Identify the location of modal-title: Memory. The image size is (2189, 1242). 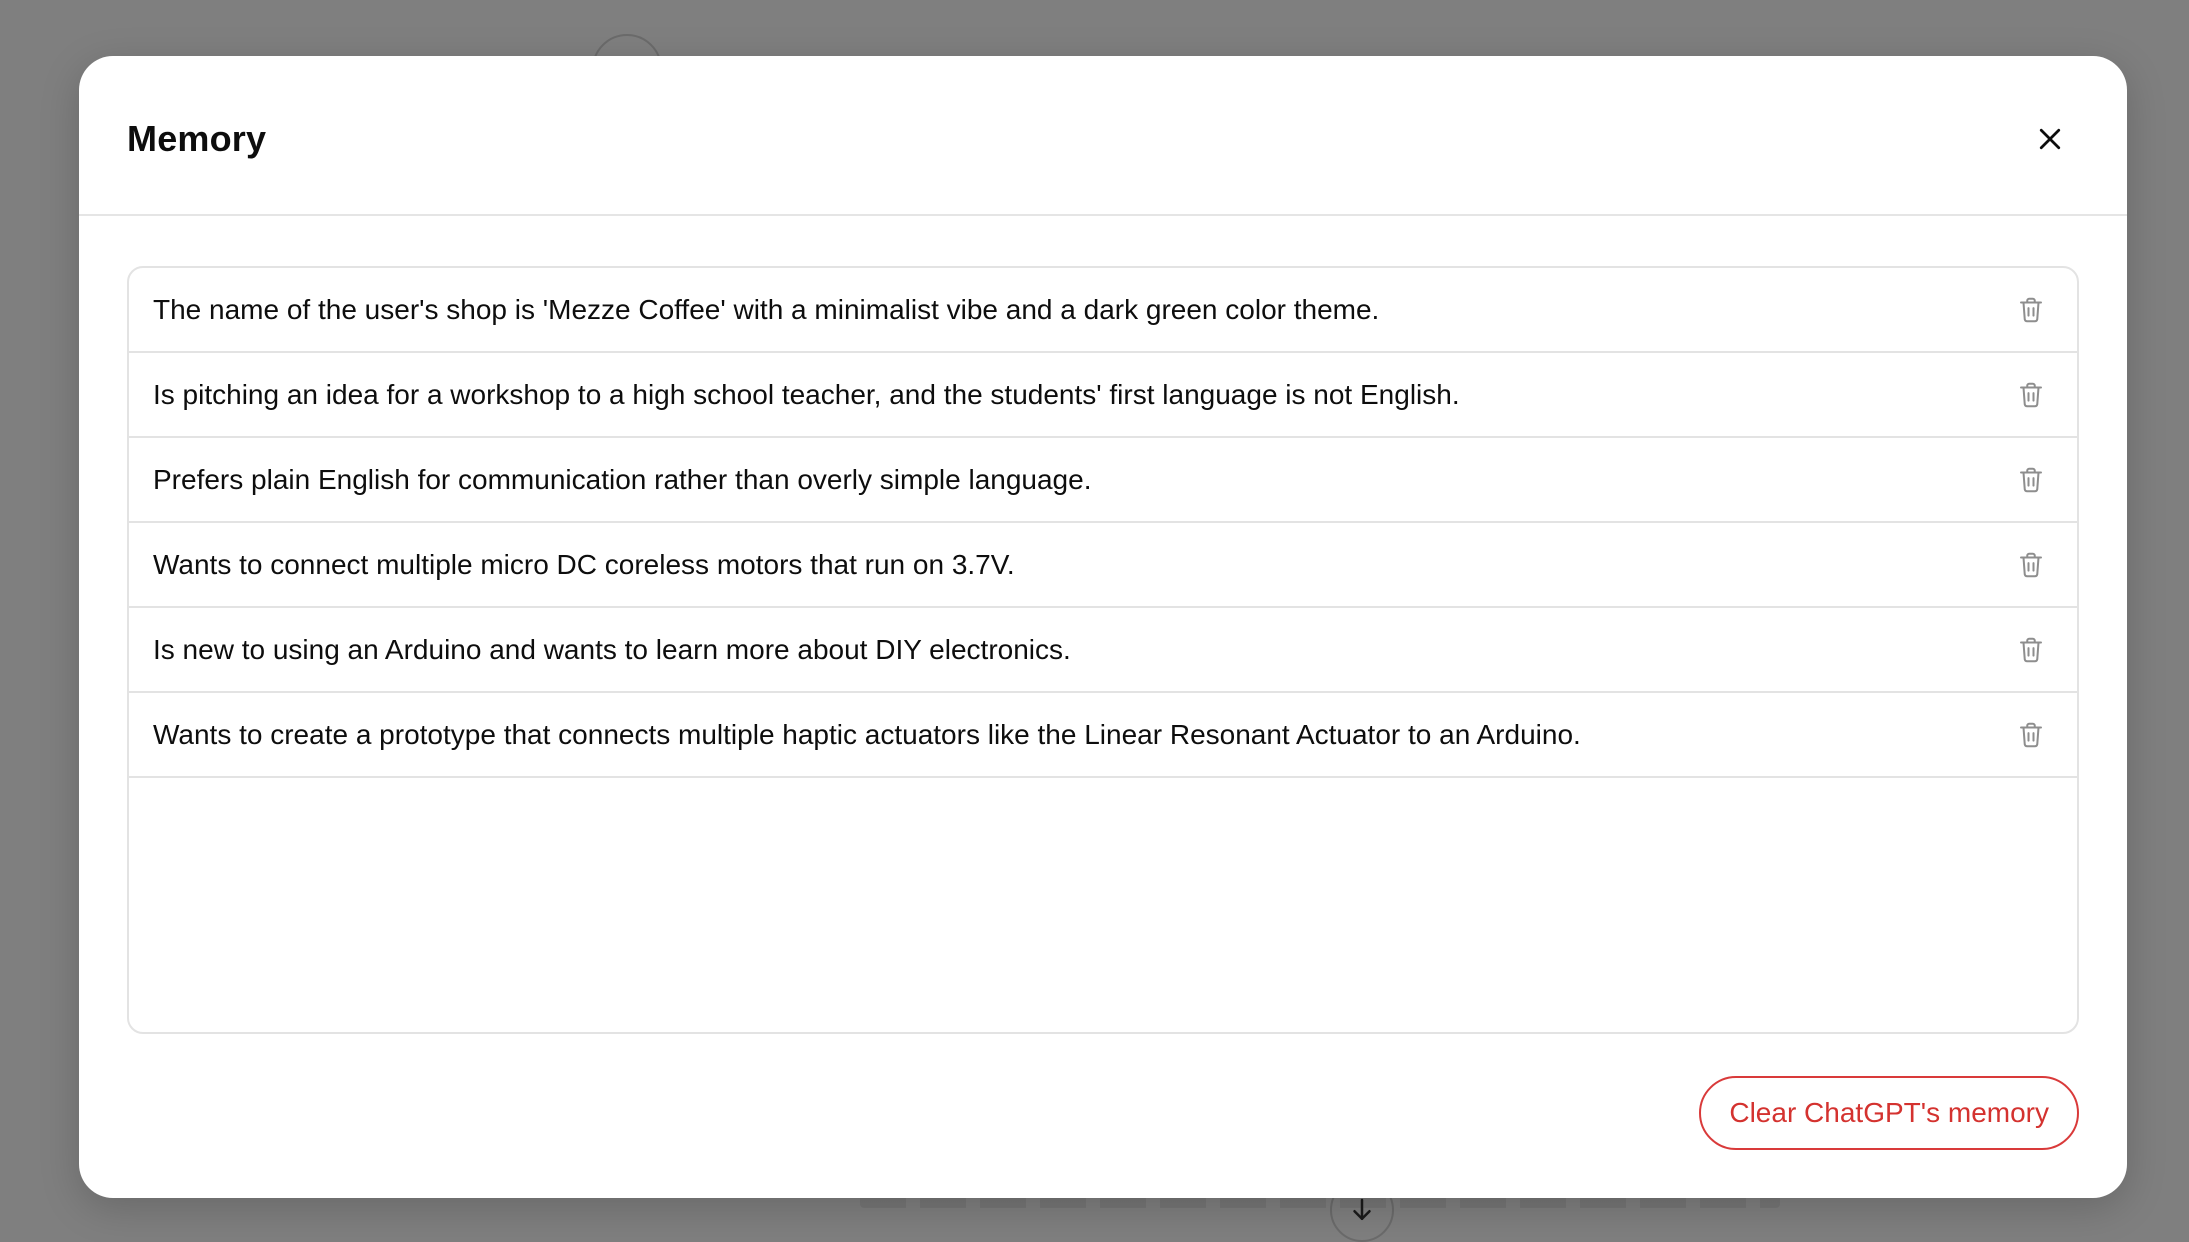
(197, 138).